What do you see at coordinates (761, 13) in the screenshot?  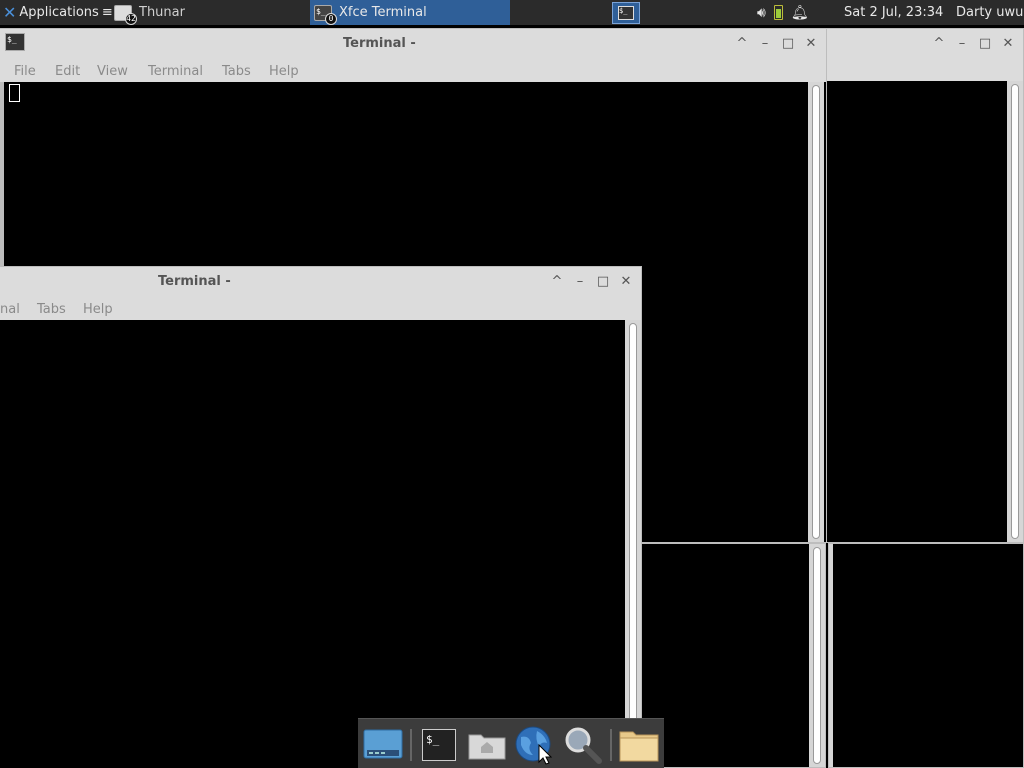 I see `volume-icon: 🔊︎` at bounding box center [761, 13].